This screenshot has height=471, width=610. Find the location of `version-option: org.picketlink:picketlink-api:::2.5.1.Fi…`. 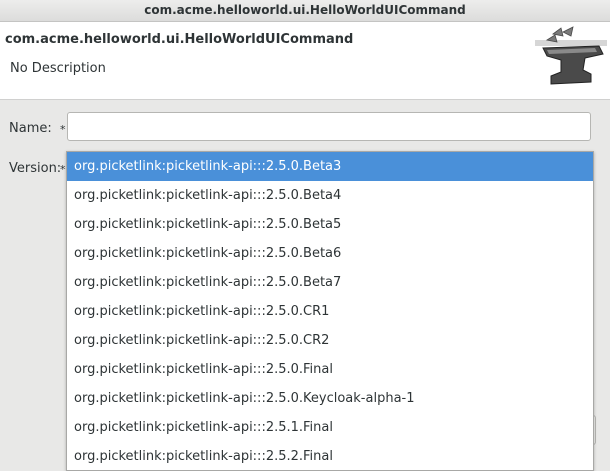

version-option: org.picketlink:picketlink-api:::2.5.1.Fi… is located at coordinates (330, 427).